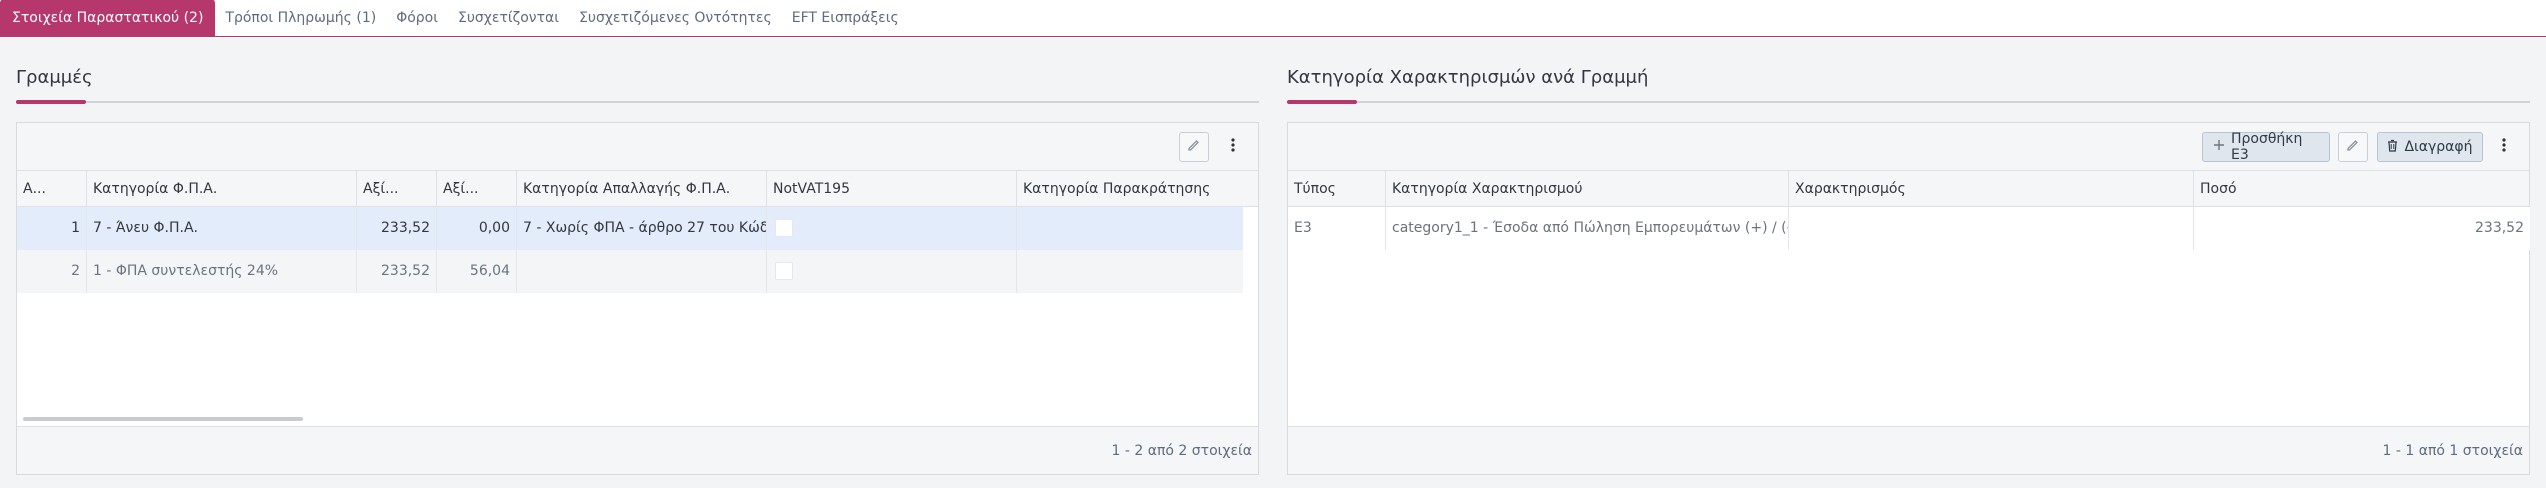 The width and height of the screenshot is (2546, 488). What do you see at coordinates (1587, 189) in the screenshot?
I see `col-header-classification-category: Κατηγορία Χαρακτηρισμού` at bounding box center [1587, 189].